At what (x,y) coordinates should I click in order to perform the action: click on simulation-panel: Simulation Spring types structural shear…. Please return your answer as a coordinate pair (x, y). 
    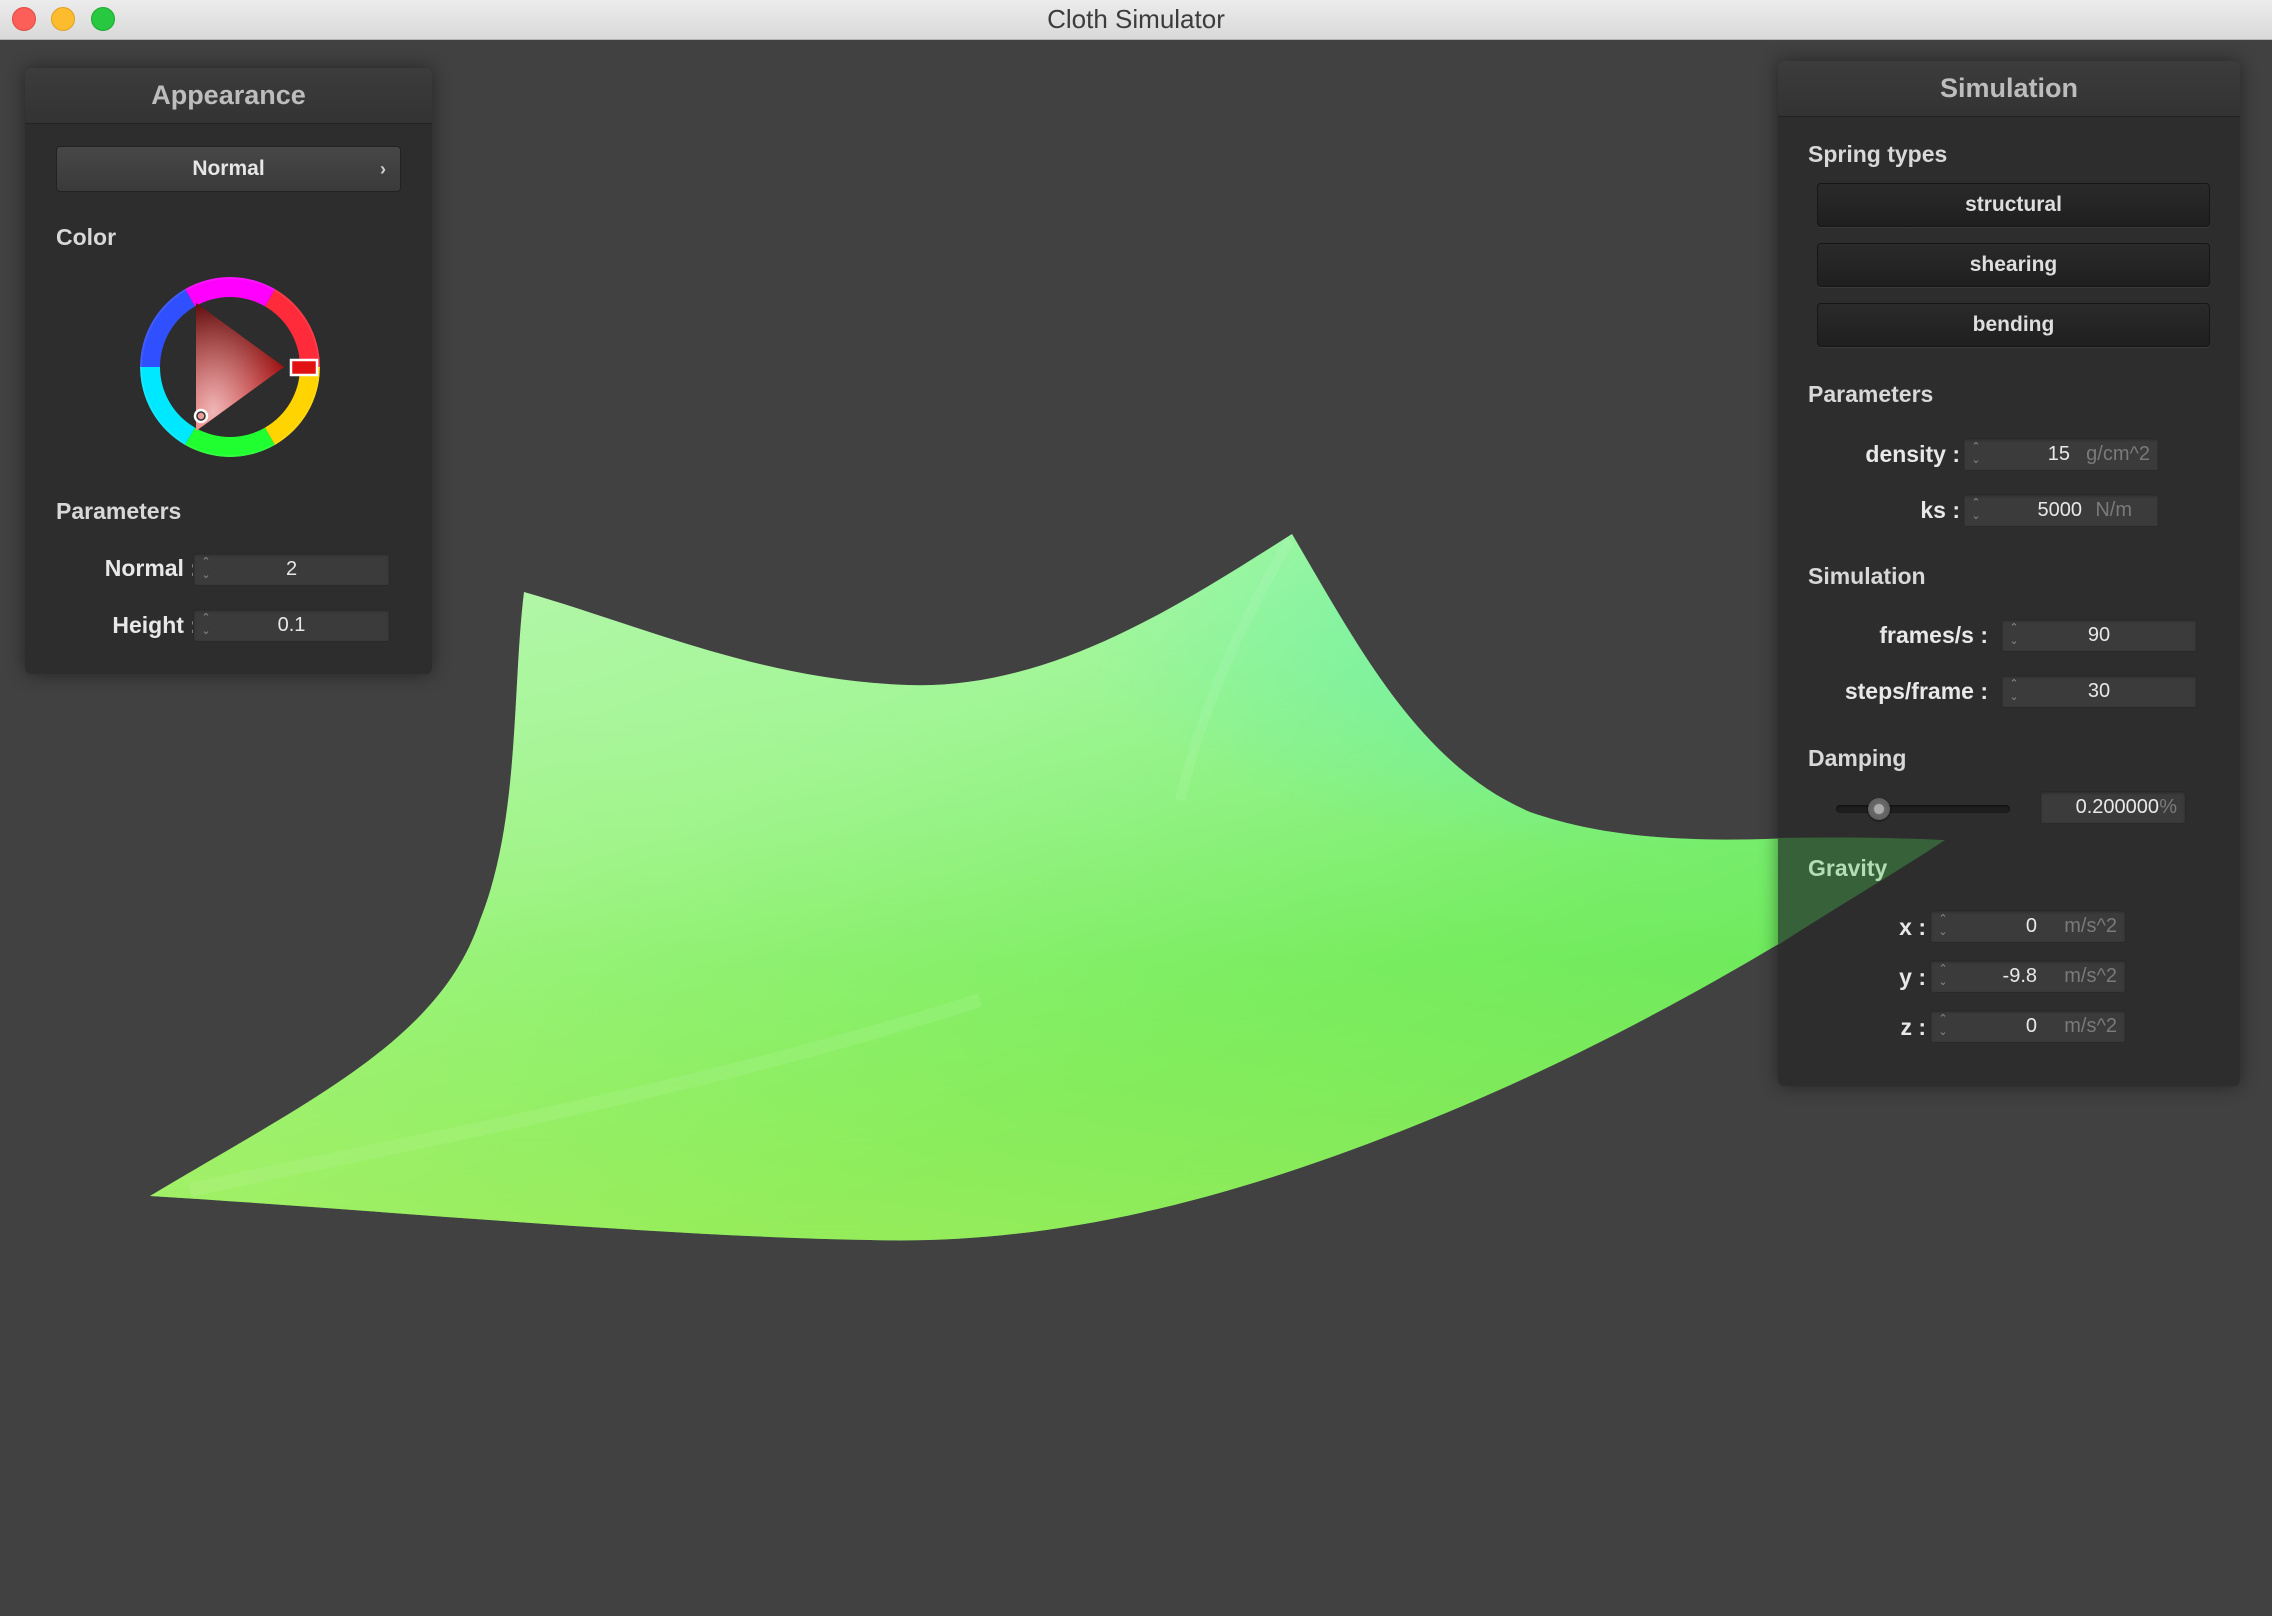
    Looking at the image, I should click on (2009, 573).